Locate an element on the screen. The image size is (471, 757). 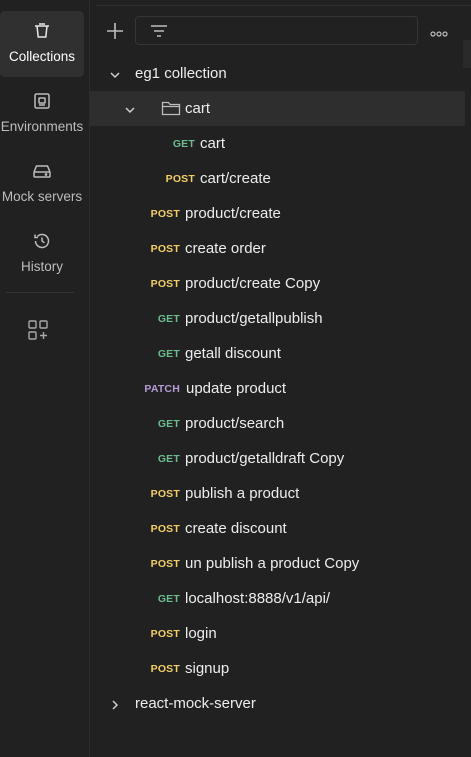
request-name: create order is located at coordinates (225, 248).